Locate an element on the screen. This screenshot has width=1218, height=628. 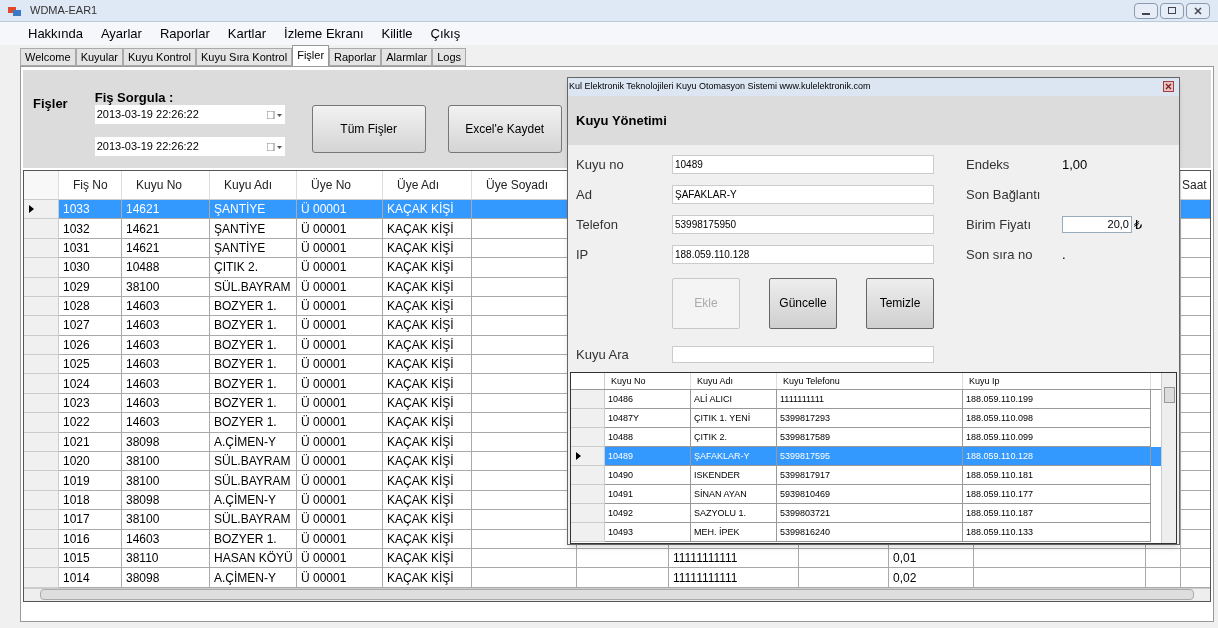
menu-item: Kilitle is located at coordinates (397, 33).